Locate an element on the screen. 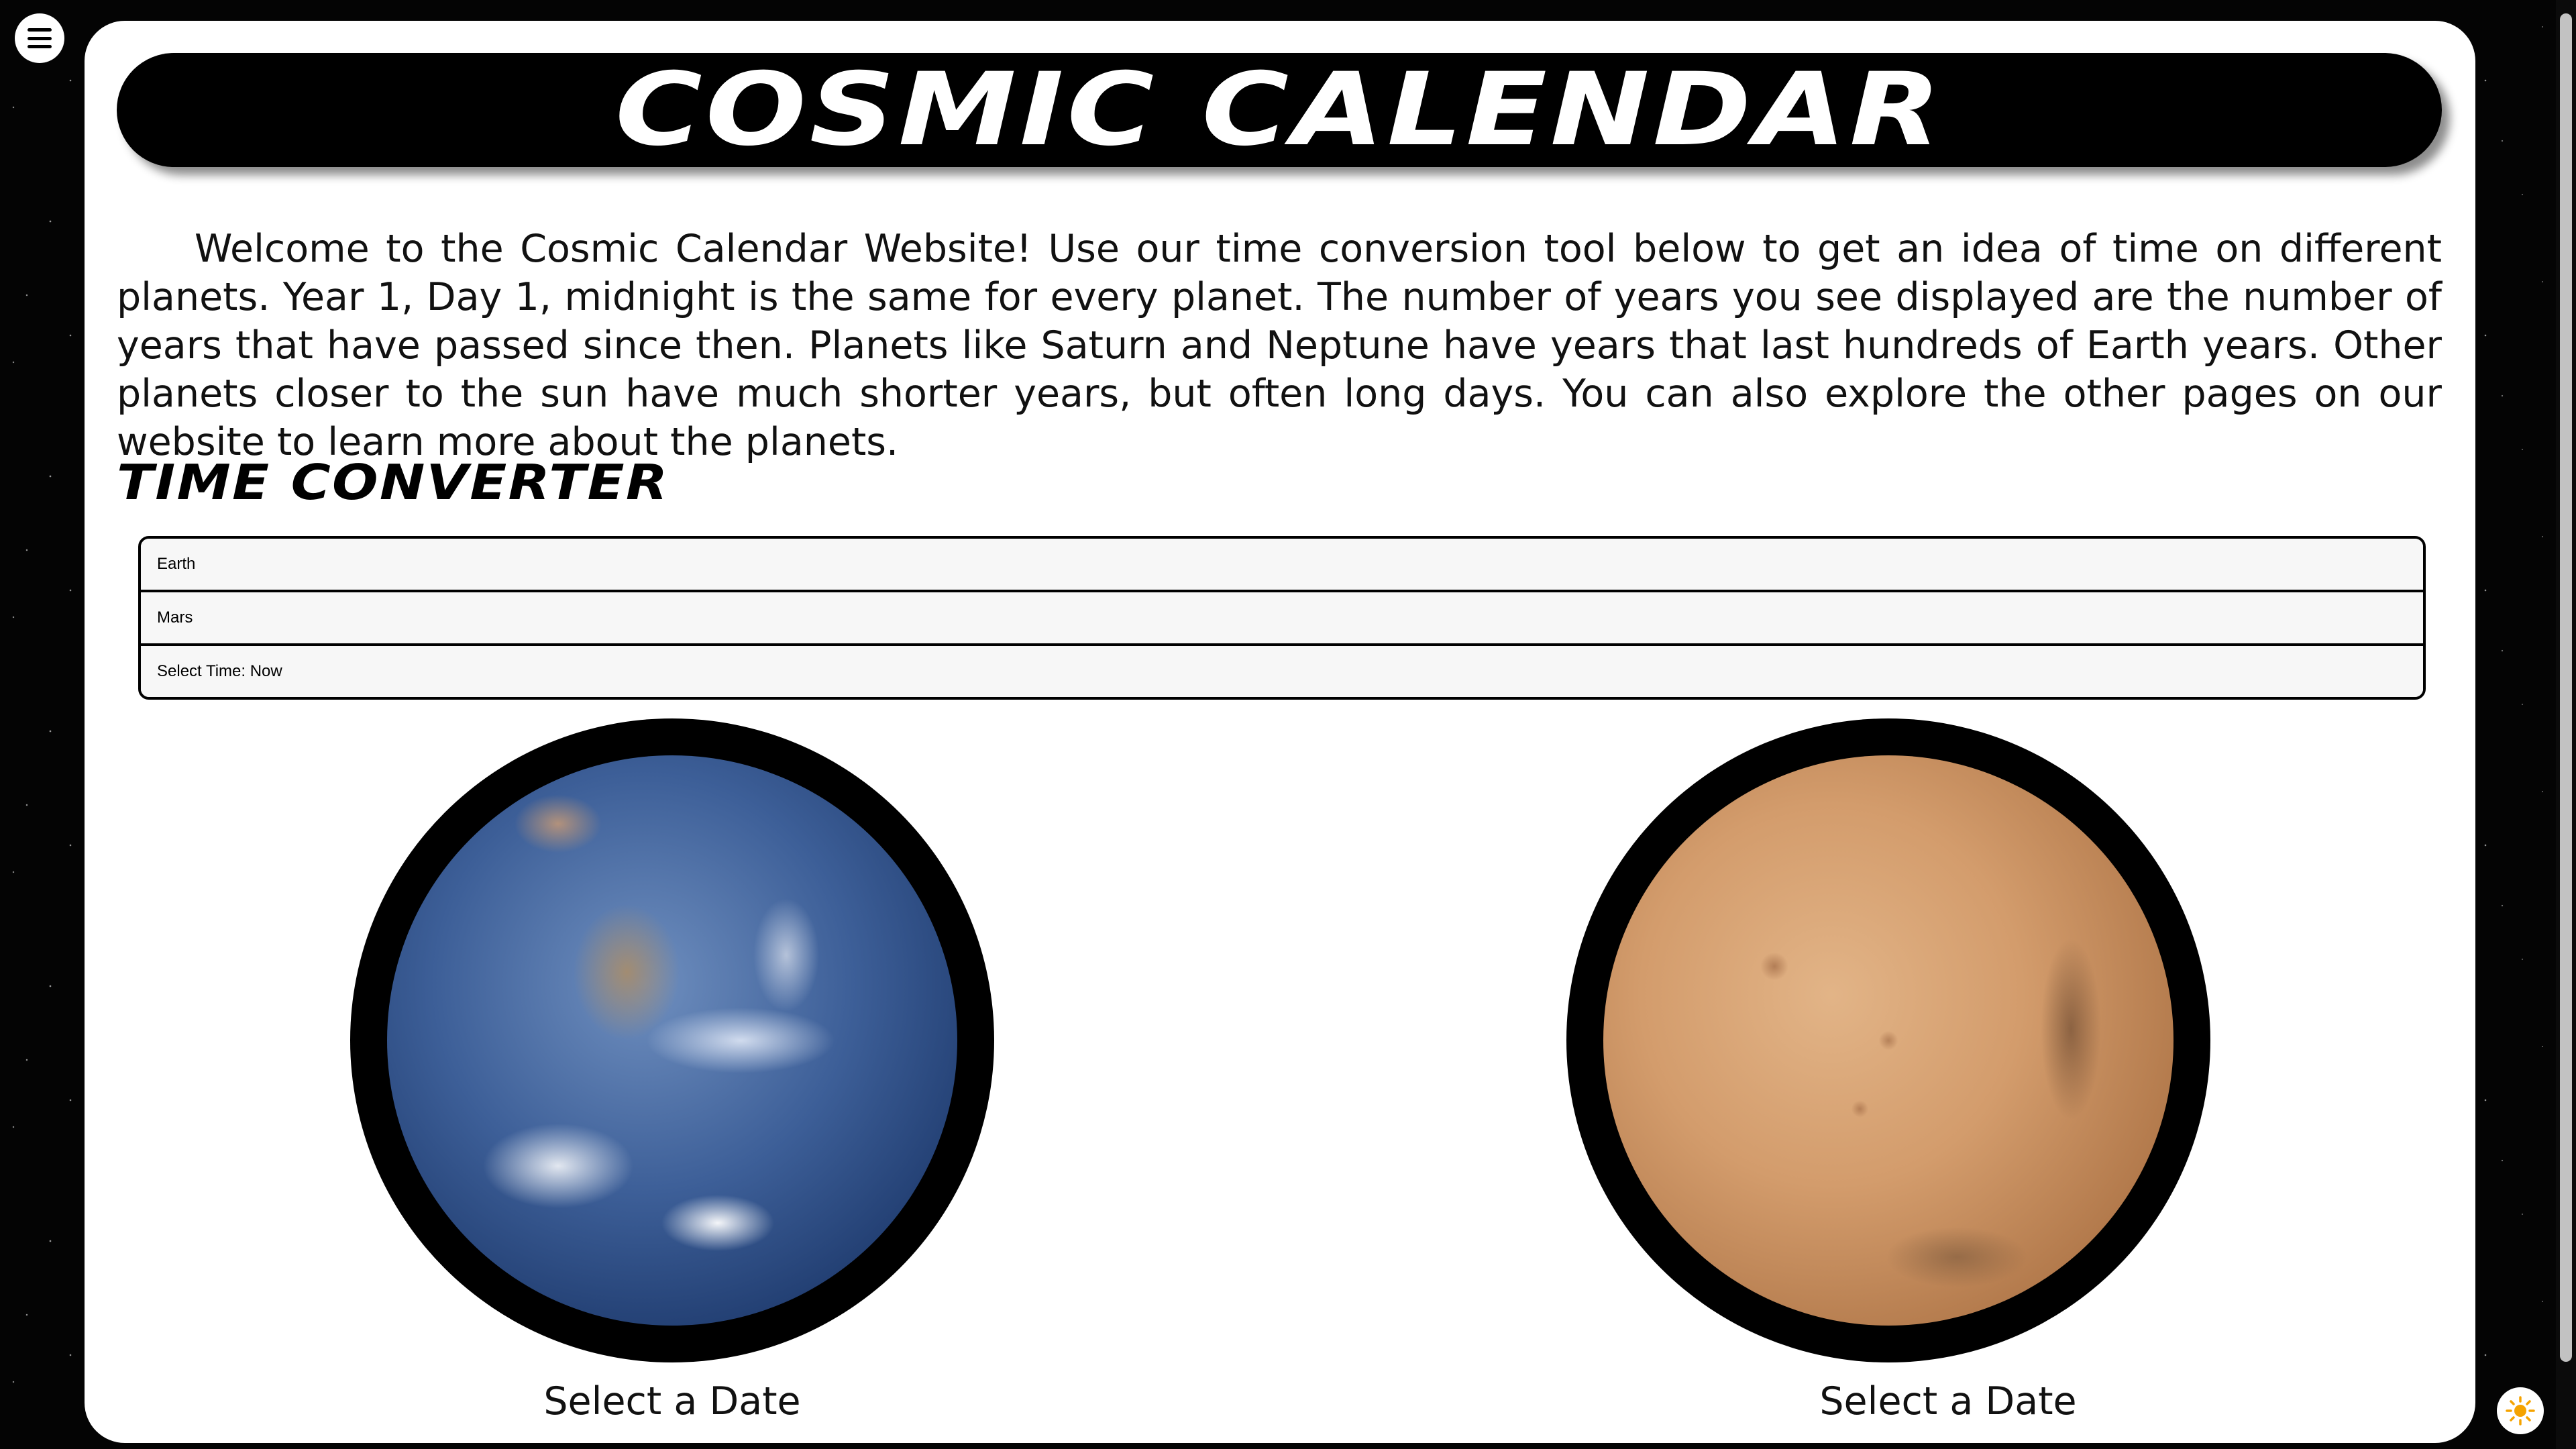  page-title: Cosmic Calendar is located at coordinates (1279, 110).